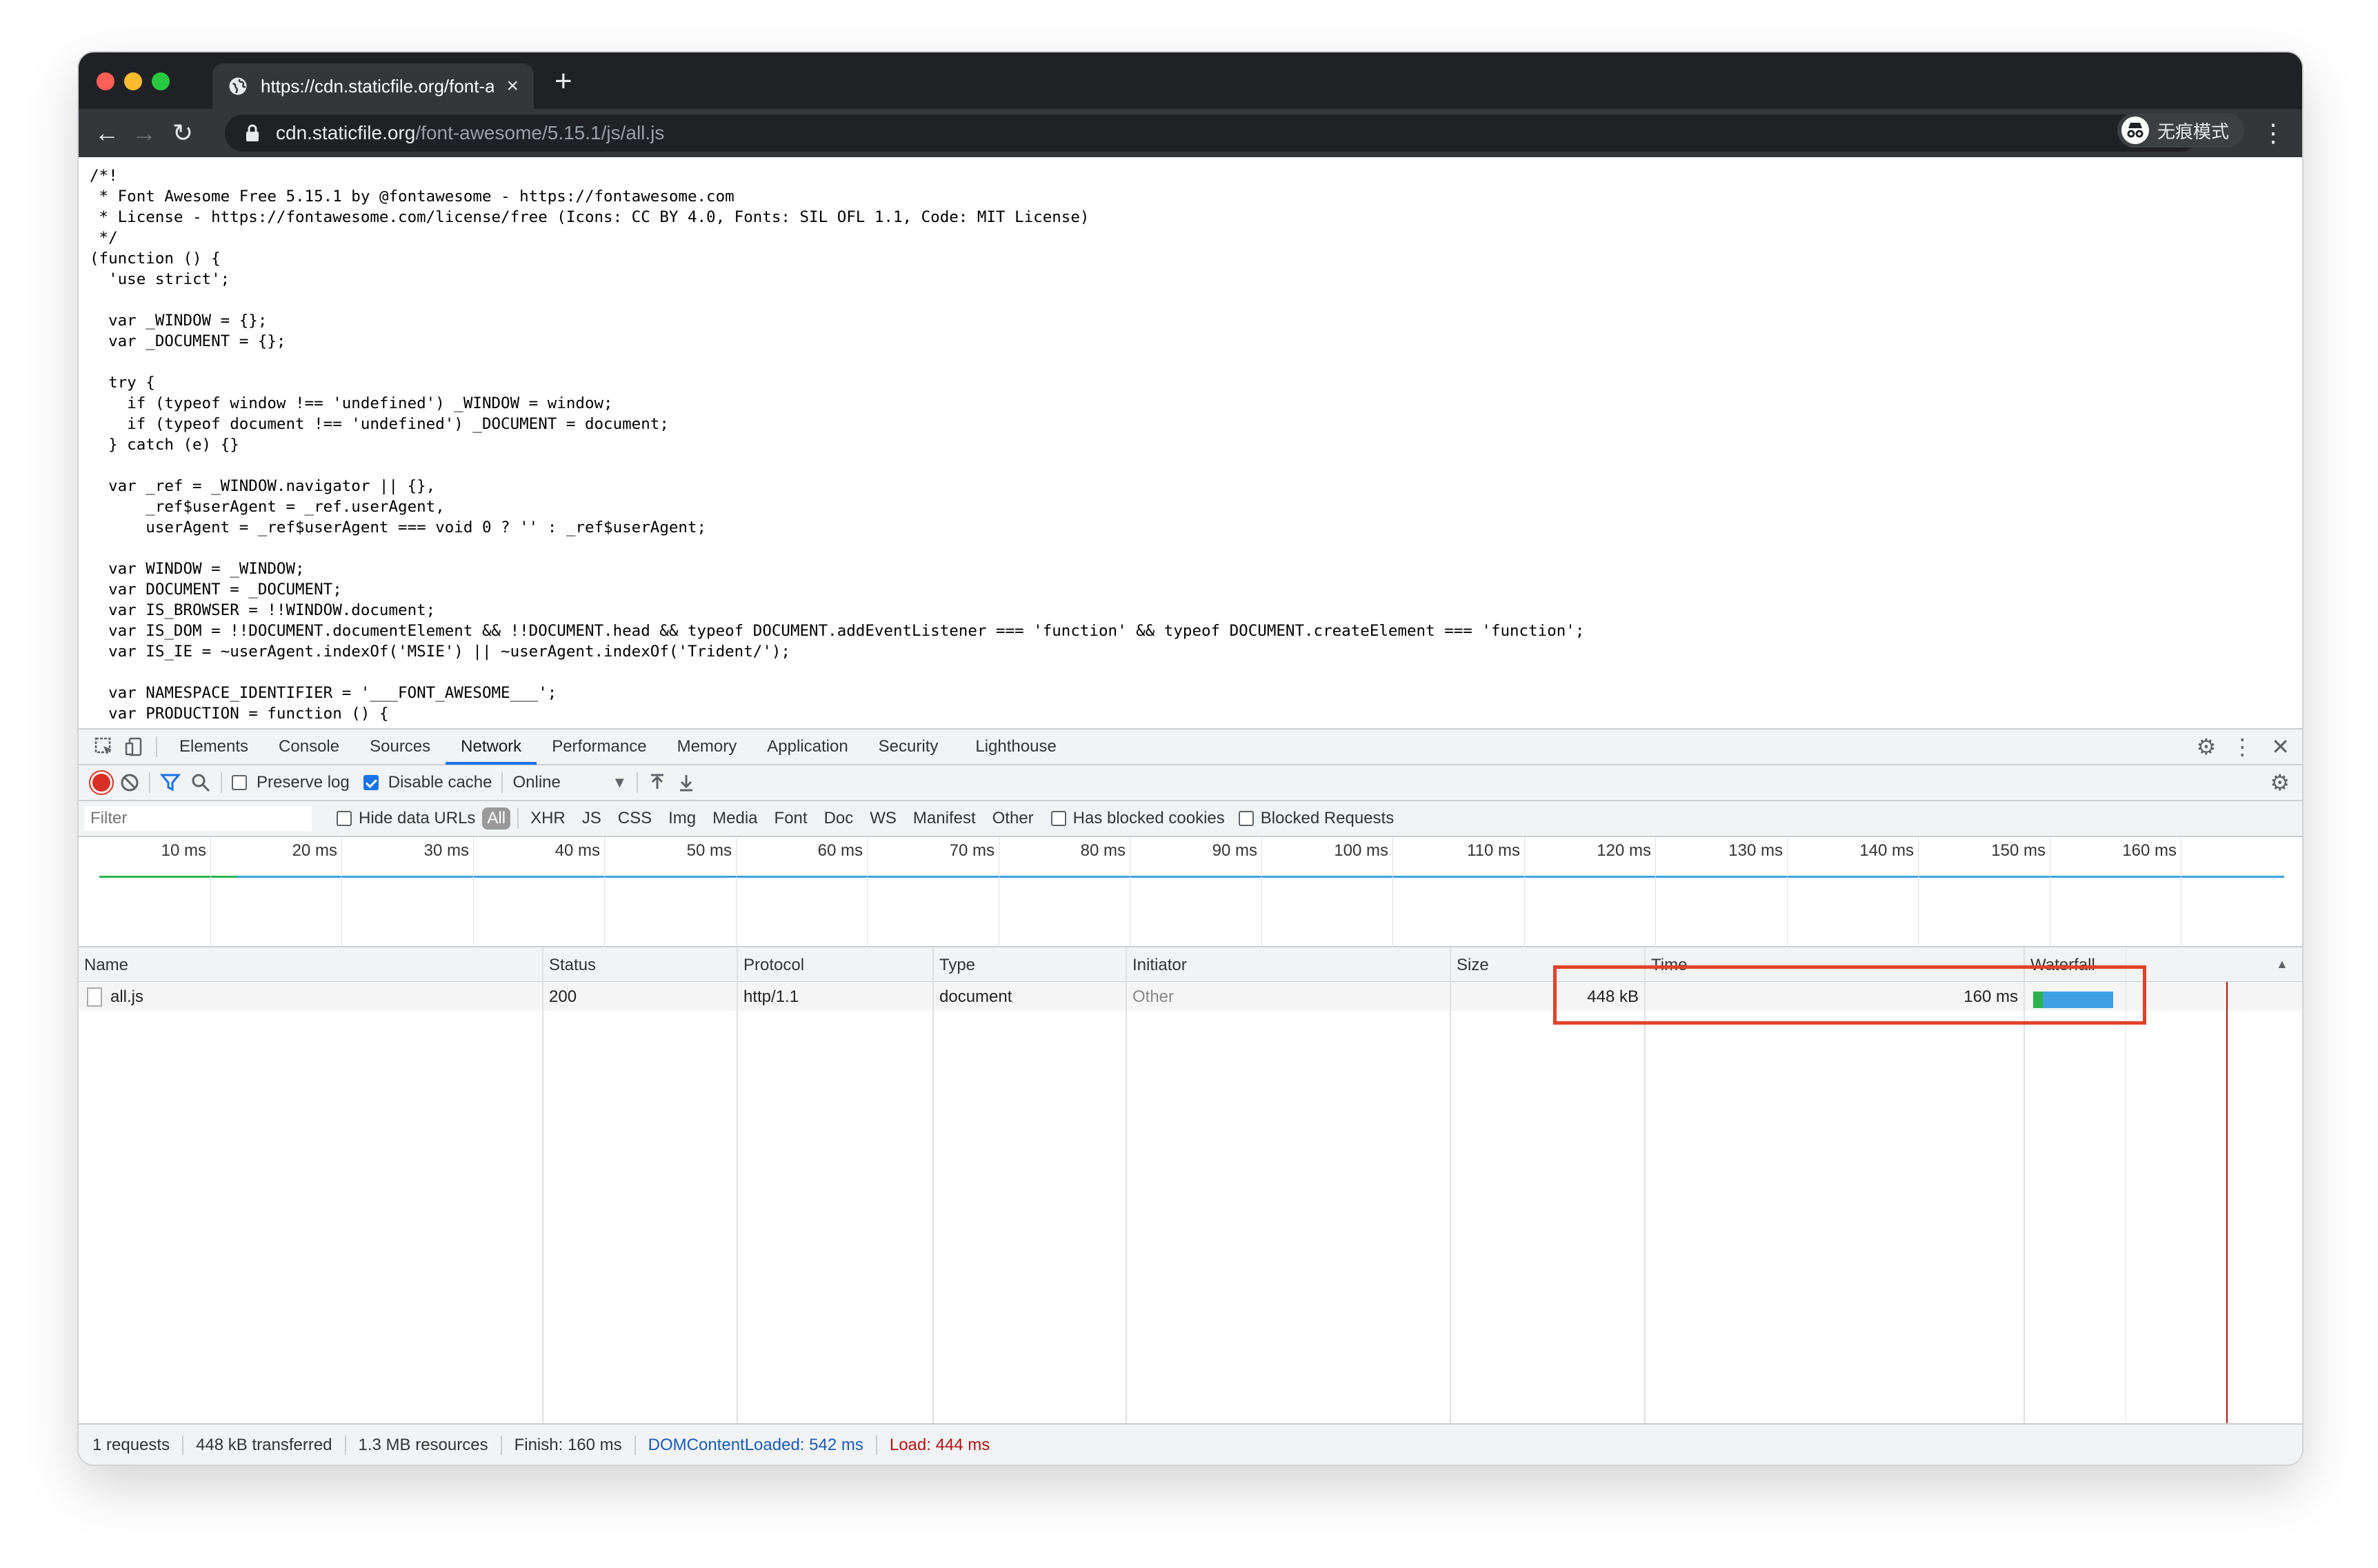  Describe the element at coordinates (735, 818) in the screenshot. I see `filter-type-media: Media` at that location.